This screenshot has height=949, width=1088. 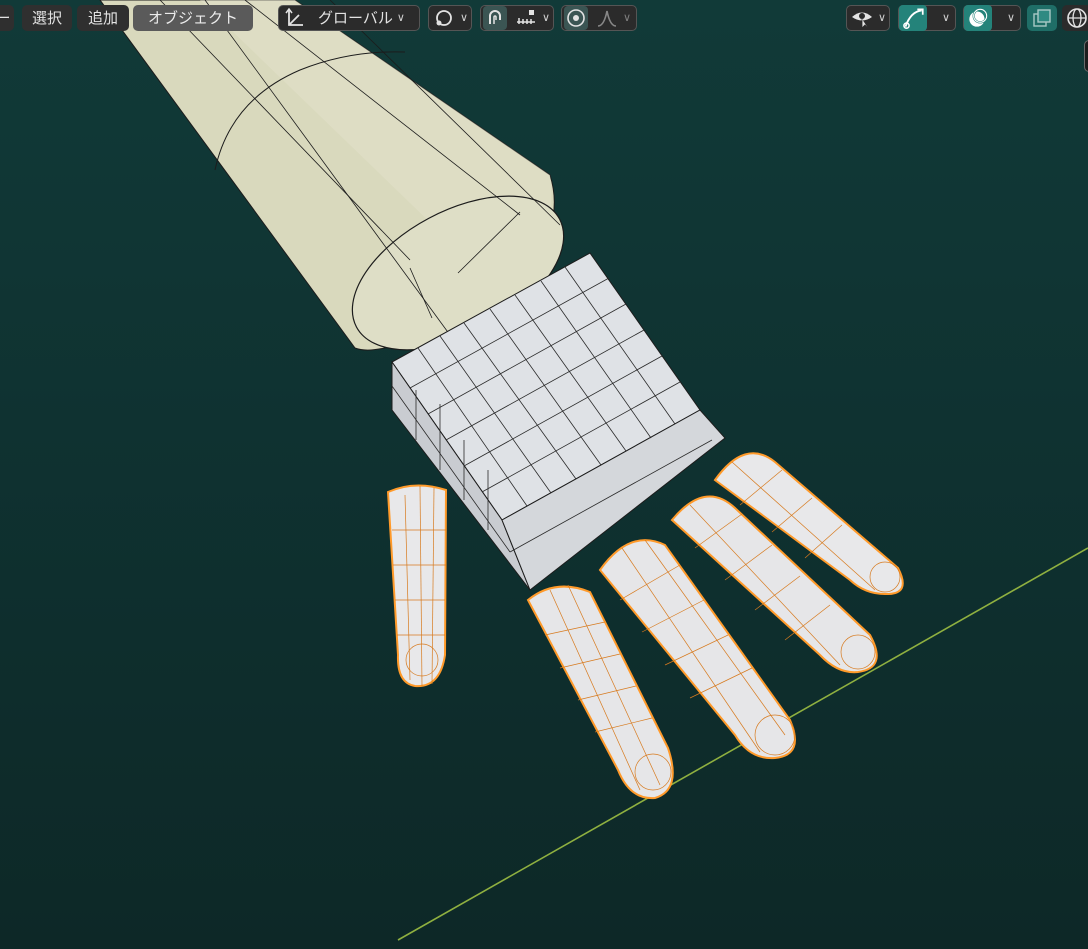 I want to click on menu-add-label: 追加, so click(x=102, y=18).